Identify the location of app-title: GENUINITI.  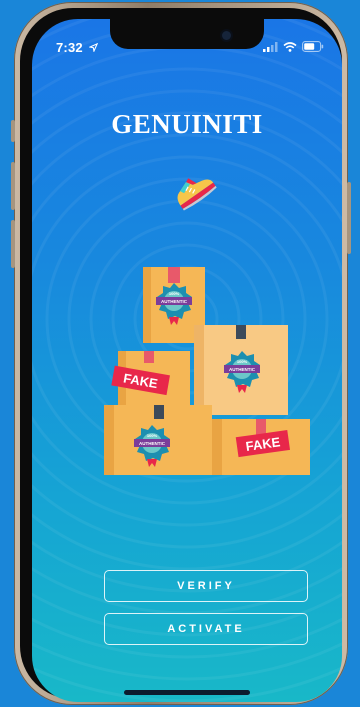
(187, 124).